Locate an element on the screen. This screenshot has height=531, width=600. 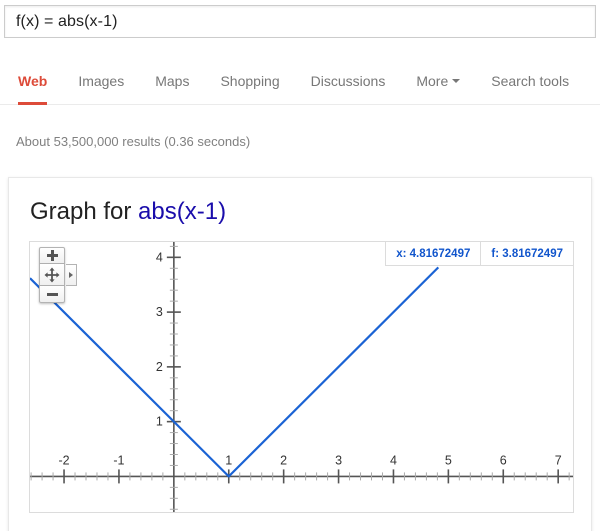
tab-maps-label: Maps is located at coordinates (172, 81).